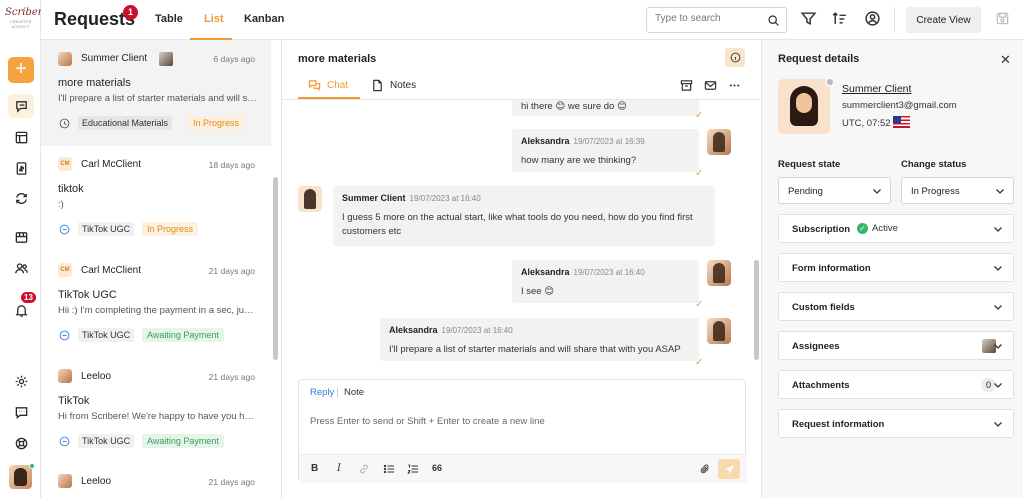 The height and width of the screenshot is (498, 1023). Describe the element at coordinates (896, 306) in the screenshot. I see `custom-fields-section: Custom fields` at that location.